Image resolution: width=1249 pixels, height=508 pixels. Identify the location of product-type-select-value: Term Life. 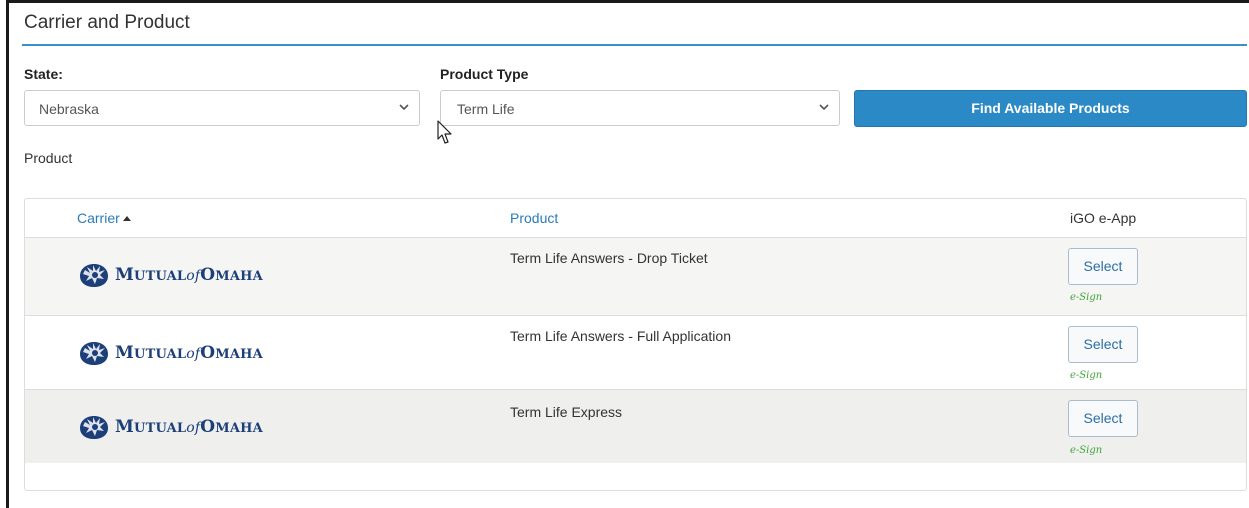
(486, 109).